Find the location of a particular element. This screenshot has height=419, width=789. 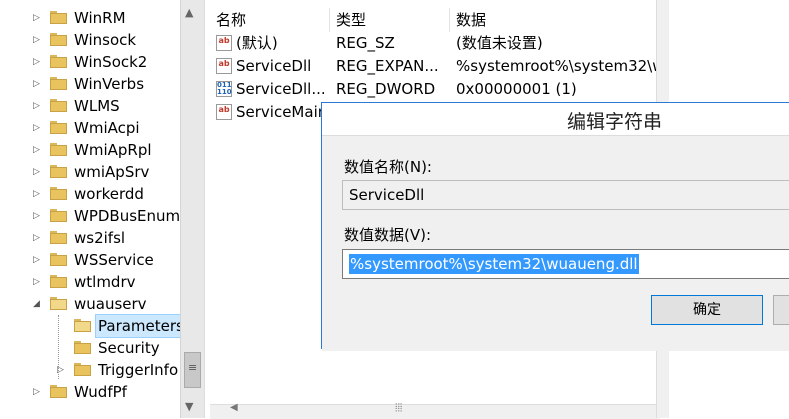

tree-item-label: wtlmdrv is located at coordinates (105, 282).